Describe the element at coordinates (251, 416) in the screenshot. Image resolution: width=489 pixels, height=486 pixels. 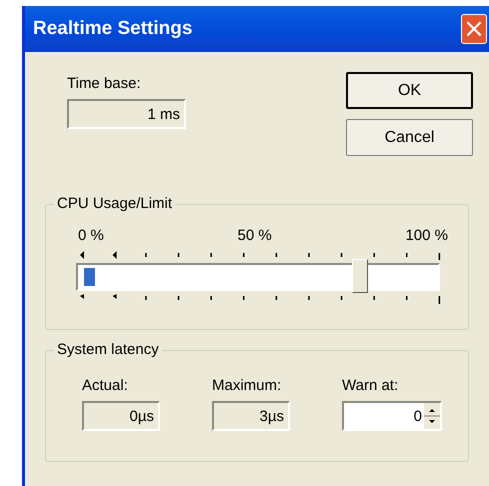
I see `latency-field: 3µs` at that location.